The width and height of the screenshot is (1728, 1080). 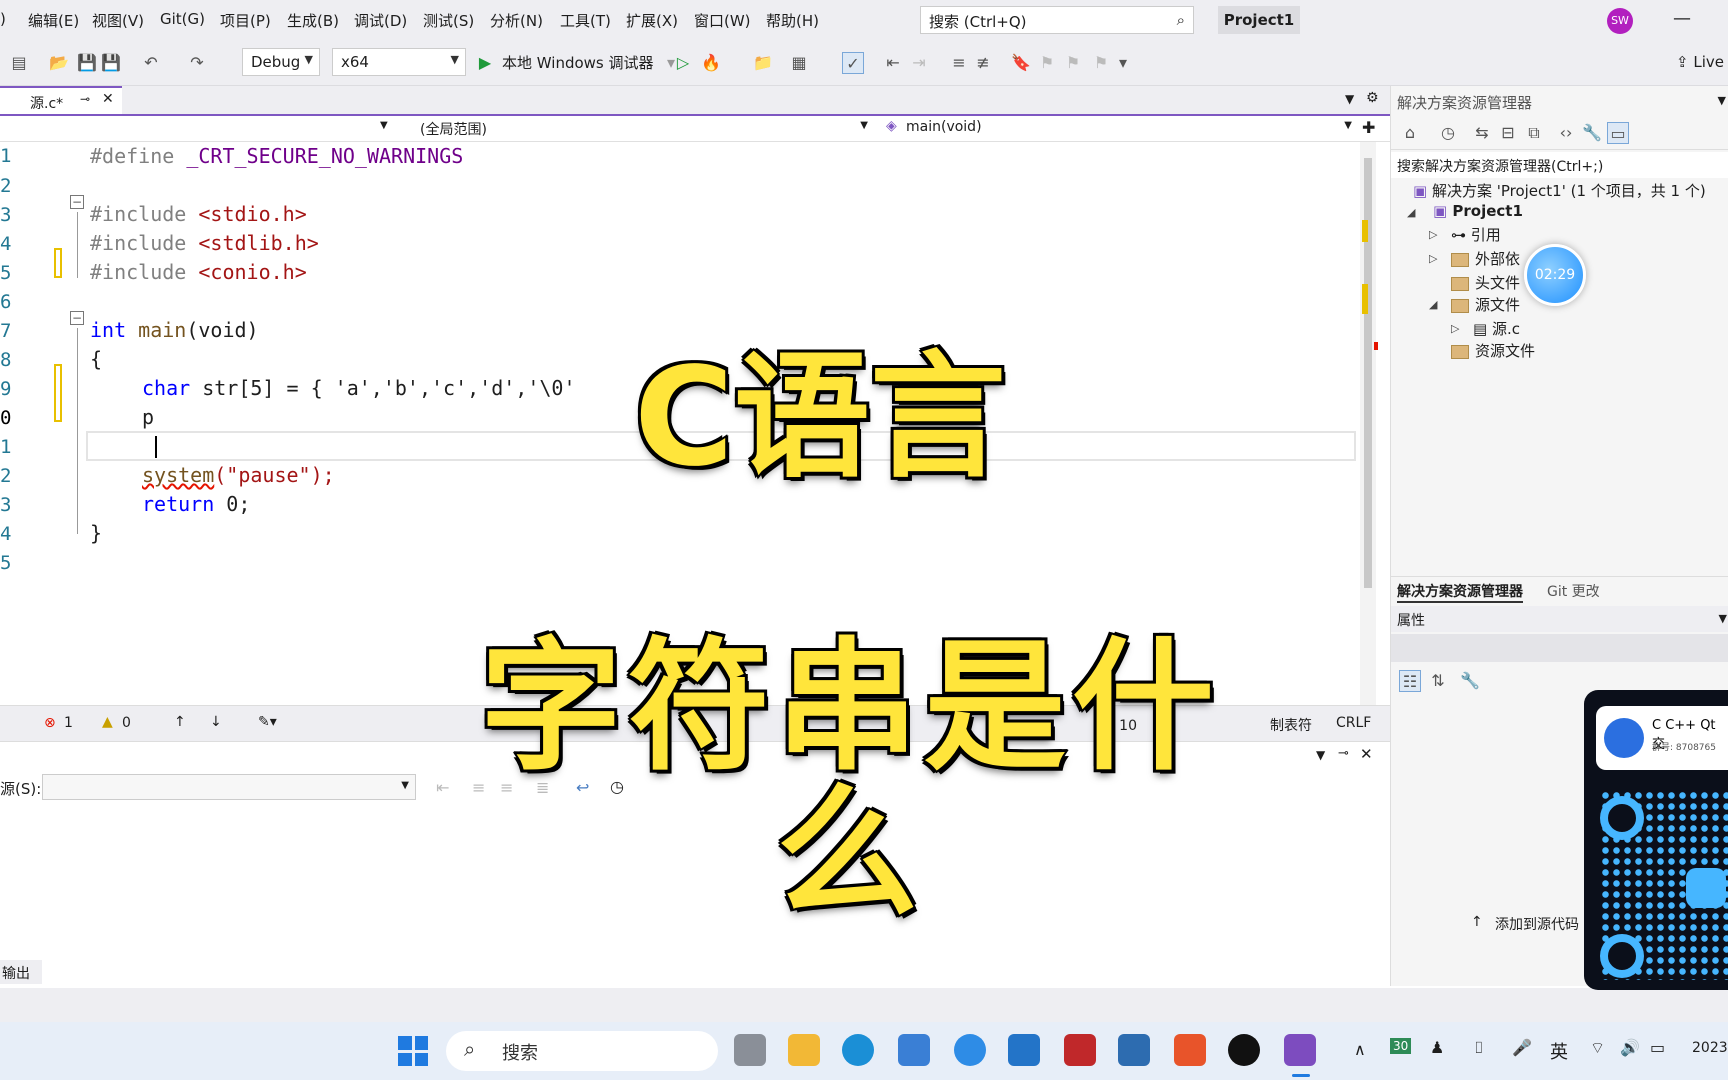 I want to click on store-icon, so click(x=914, y=1050).